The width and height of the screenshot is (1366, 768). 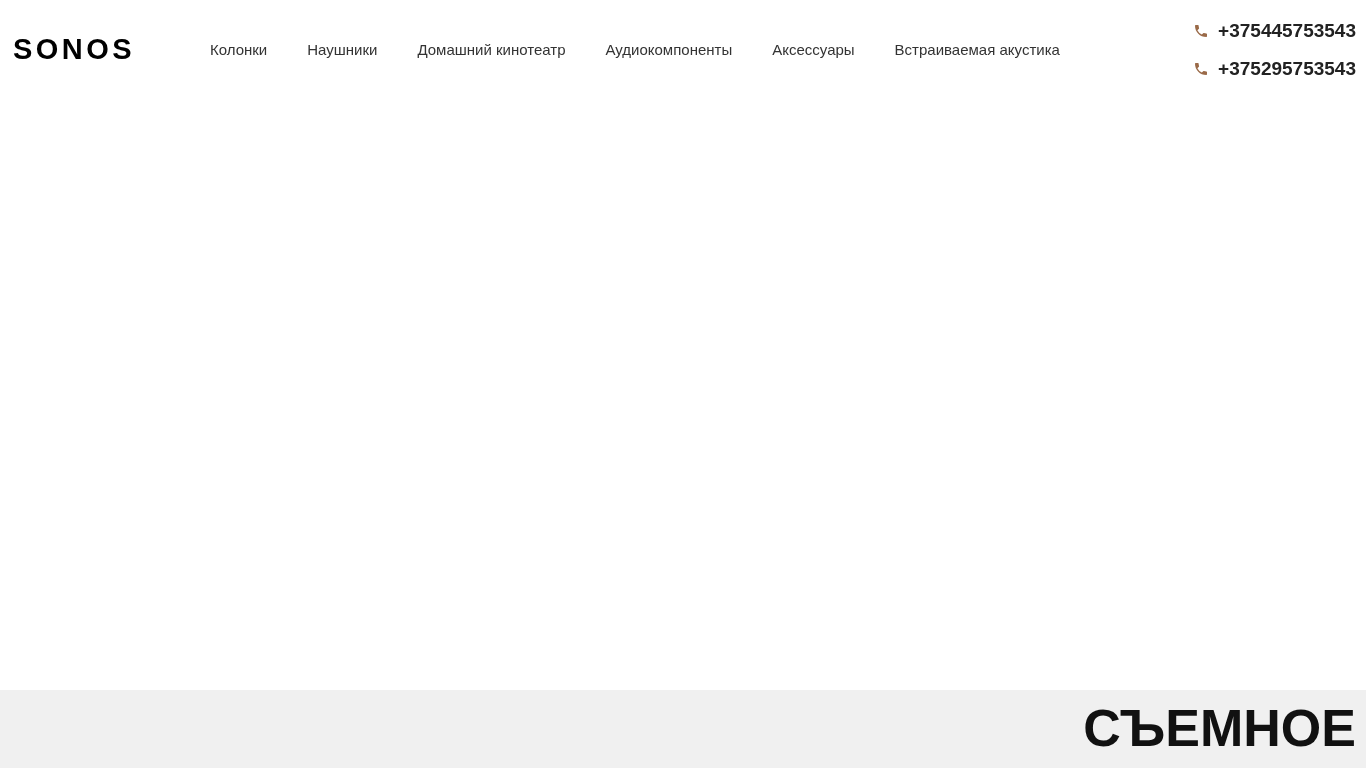 What do you see at coordinates (977, 50) in the screenshot?
I see `nav-link: Встраиваемая акустика` at bounding box center [977, 50].